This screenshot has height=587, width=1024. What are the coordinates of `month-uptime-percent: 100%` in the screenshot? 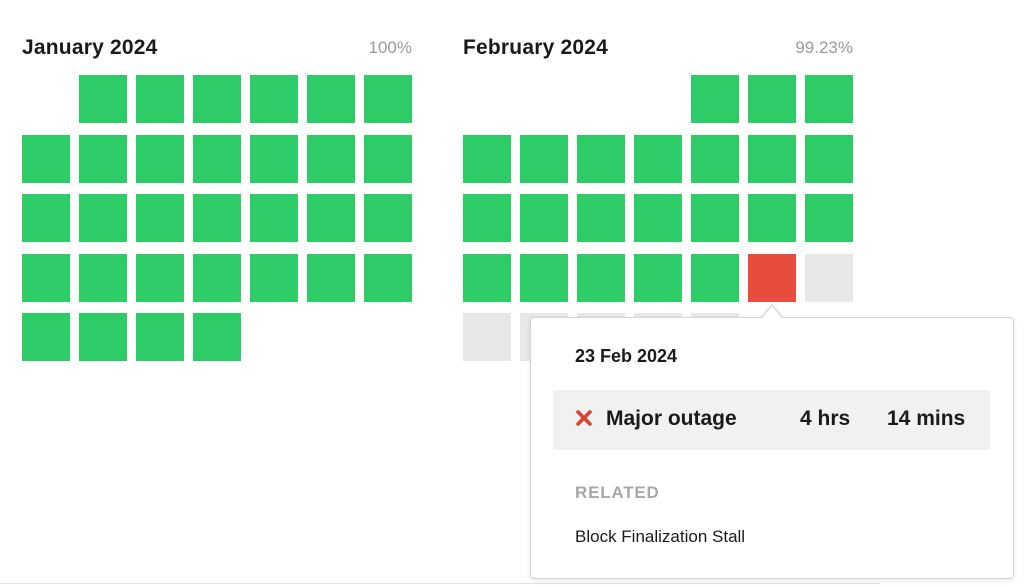 It's located at (390, 47).